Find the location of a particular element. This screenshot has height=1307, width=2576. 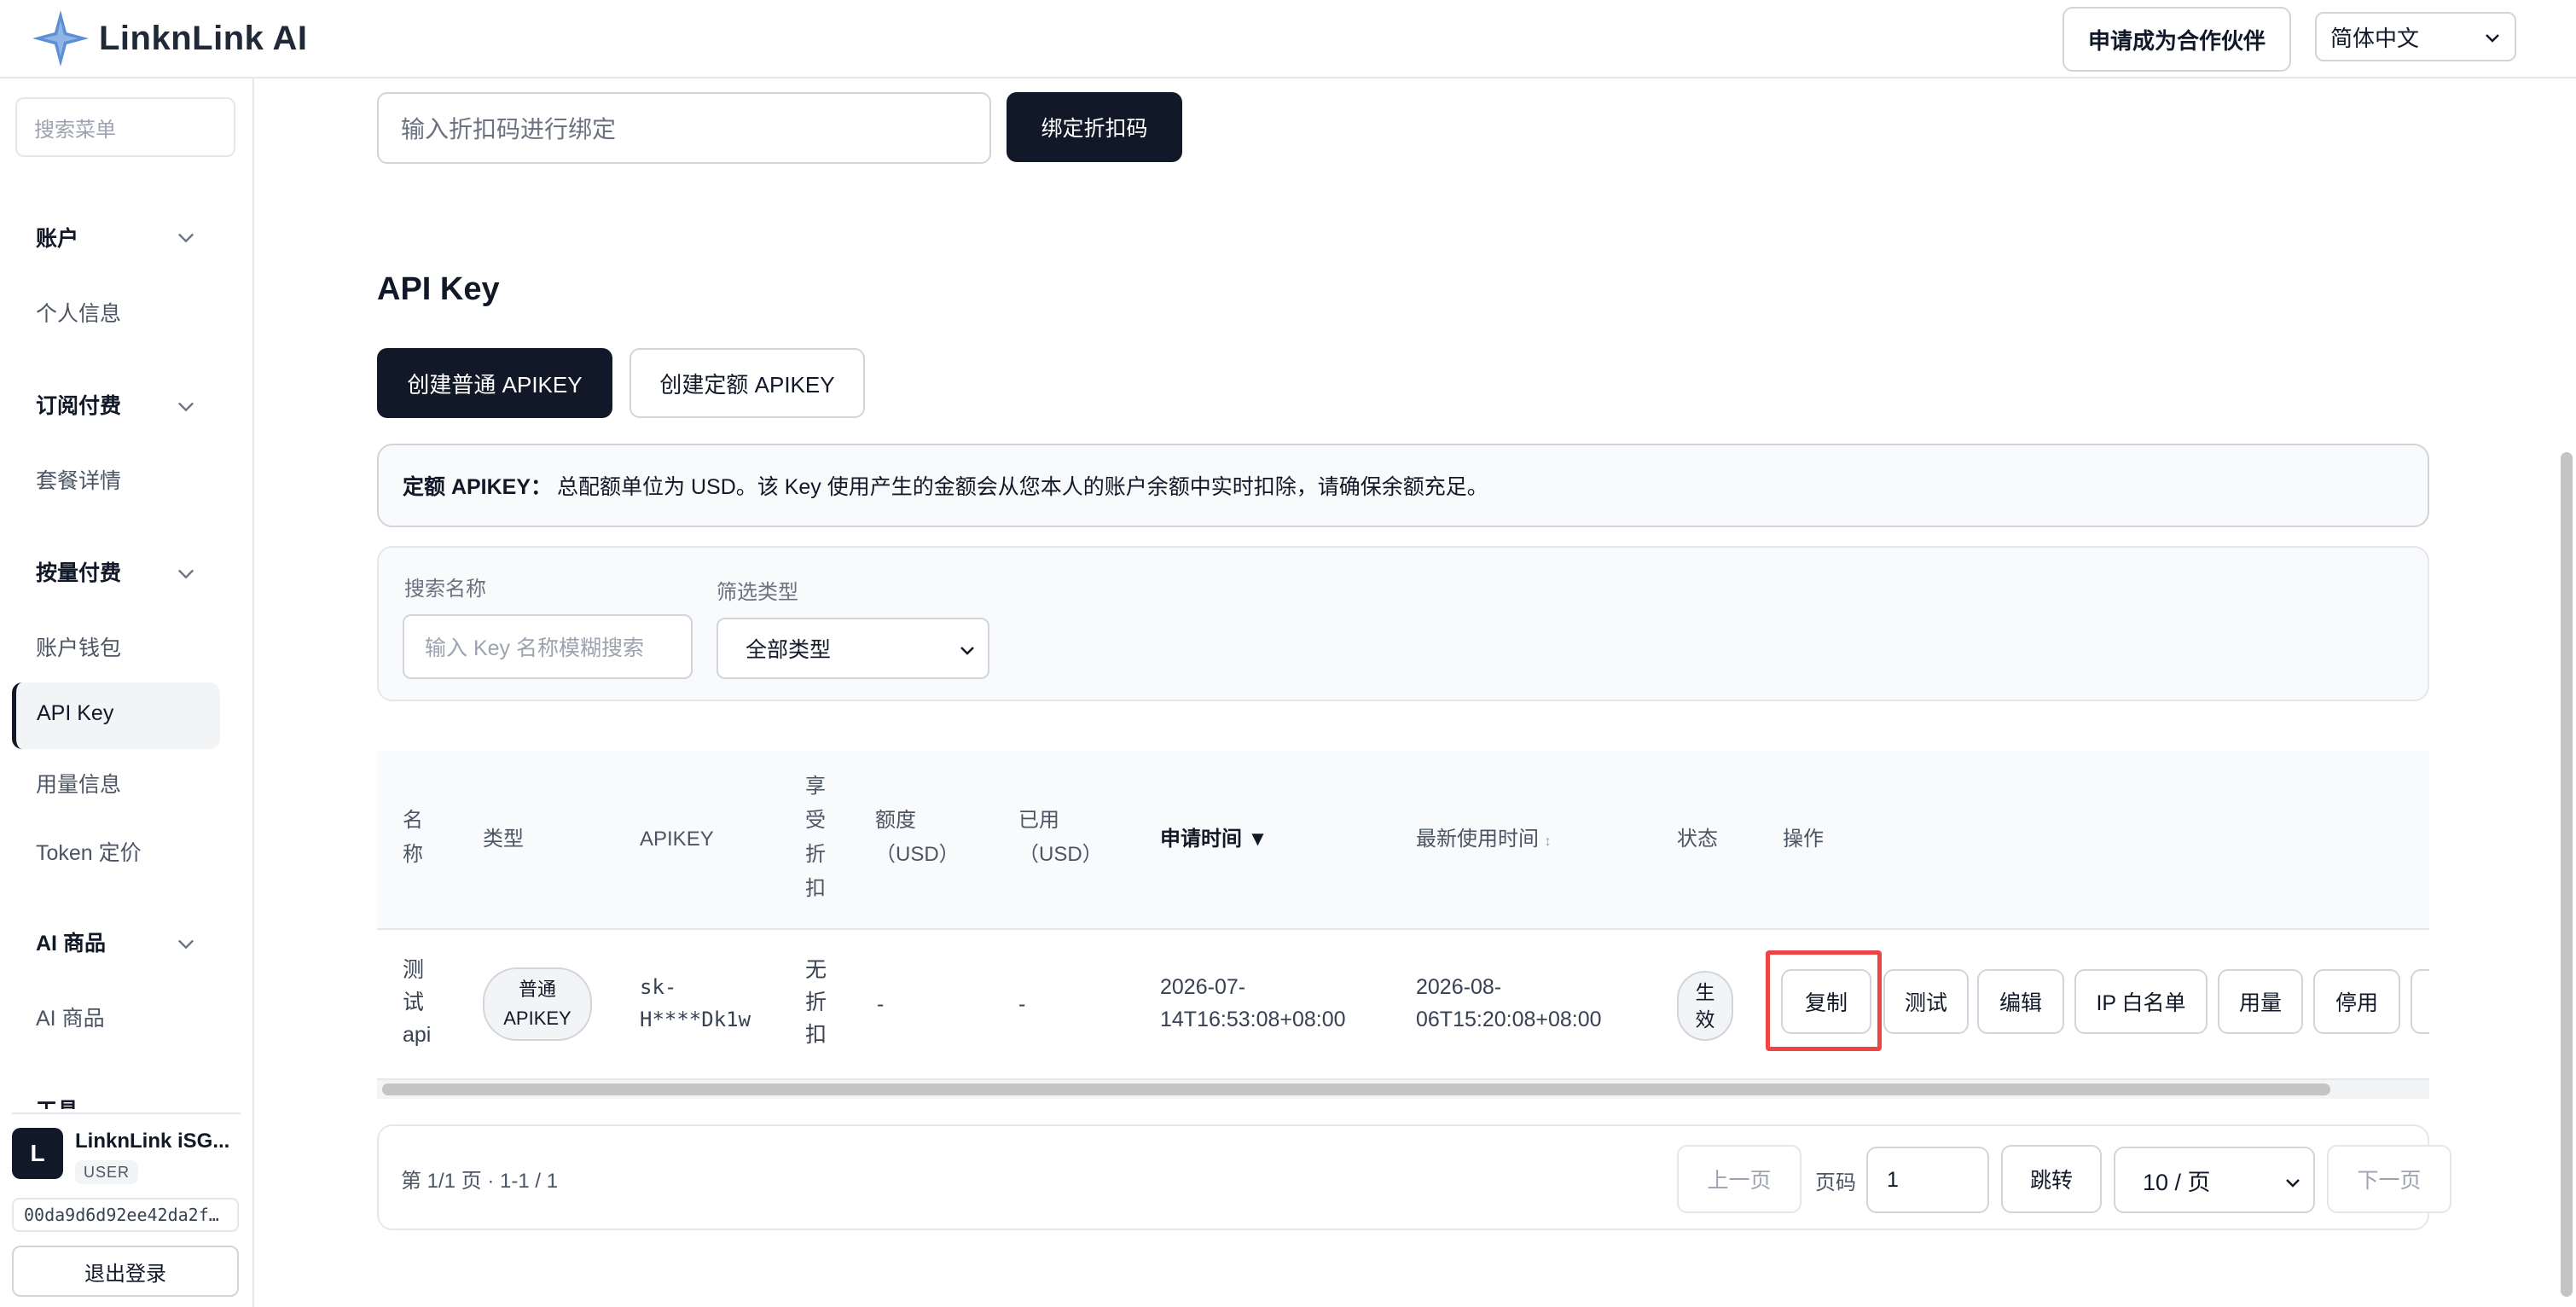

sidebar-item-api-key: API Key is located at coordinates (116, 716).